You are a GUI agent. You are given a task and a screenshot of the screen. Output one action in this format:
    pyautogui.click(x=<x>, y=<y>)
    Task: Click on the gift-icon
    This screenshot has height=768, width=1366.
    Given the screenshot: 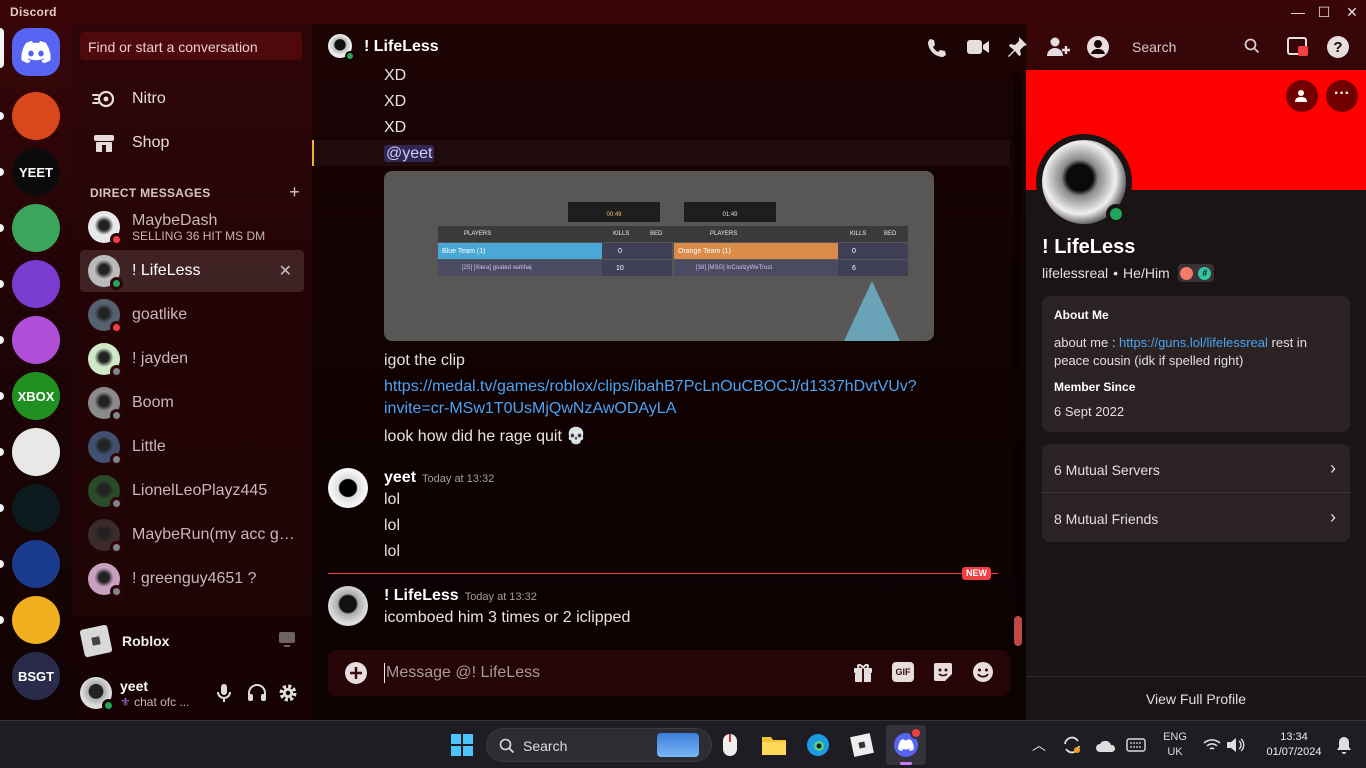 What is the action you would take?
    pyautogui.click(x=863, y=672)
    